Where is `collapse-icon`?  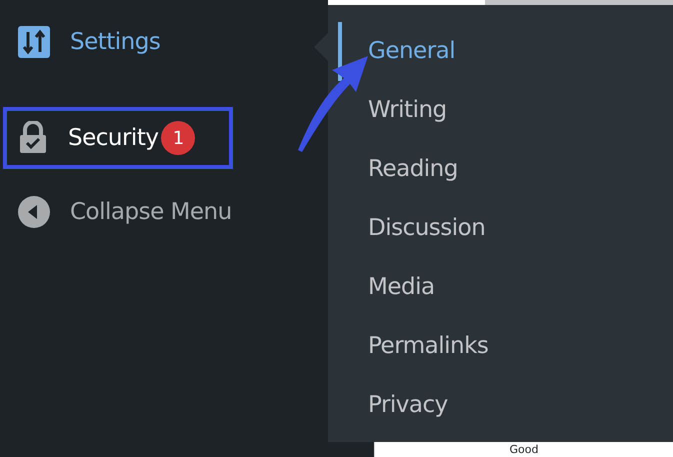 collapse-icon is located at coordinates (34, 212).